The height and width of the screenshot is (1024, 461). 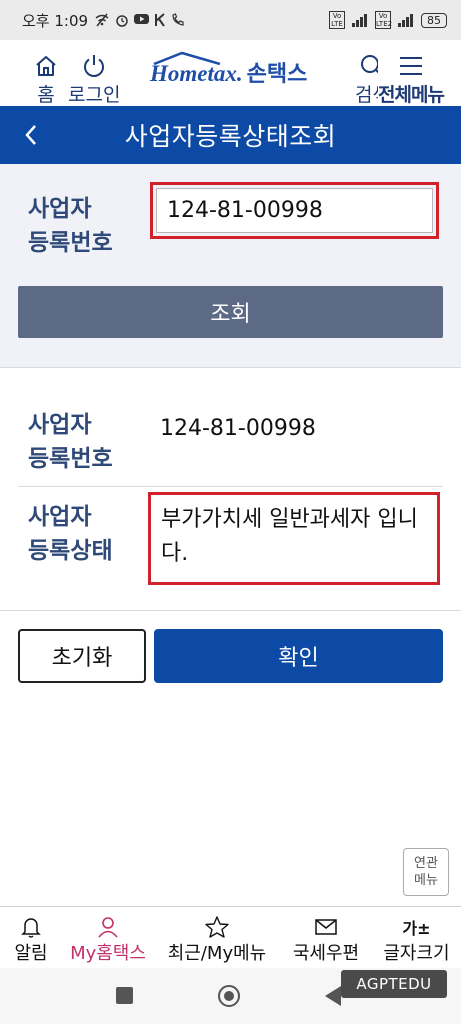 What do you see at coordinates (217, 953) in the screenshot?
I see `nav-label-recent-menu: 최근/My메뉴` at bounding box center [217, 953].